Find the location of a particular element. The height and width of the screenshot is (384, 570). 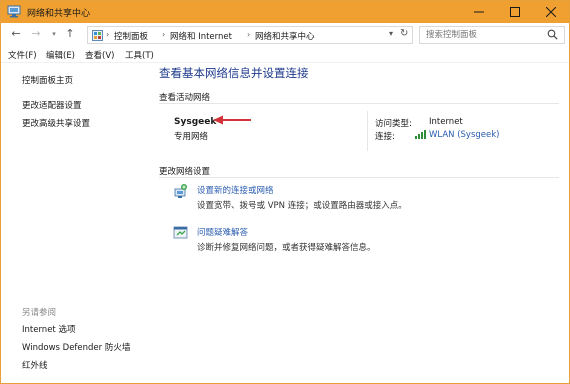

connection-wlan-link: WLAN (Sysgeek) is located at coordinates (464, 135).